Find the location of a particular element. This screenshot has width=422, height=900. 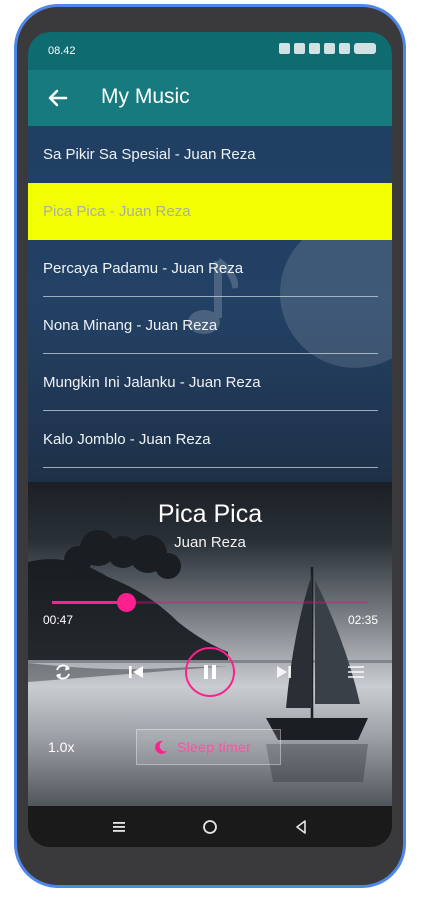

song-title: Sa Pikir Sa Spesial - Juan Reza is located at coordinates (149, 154).